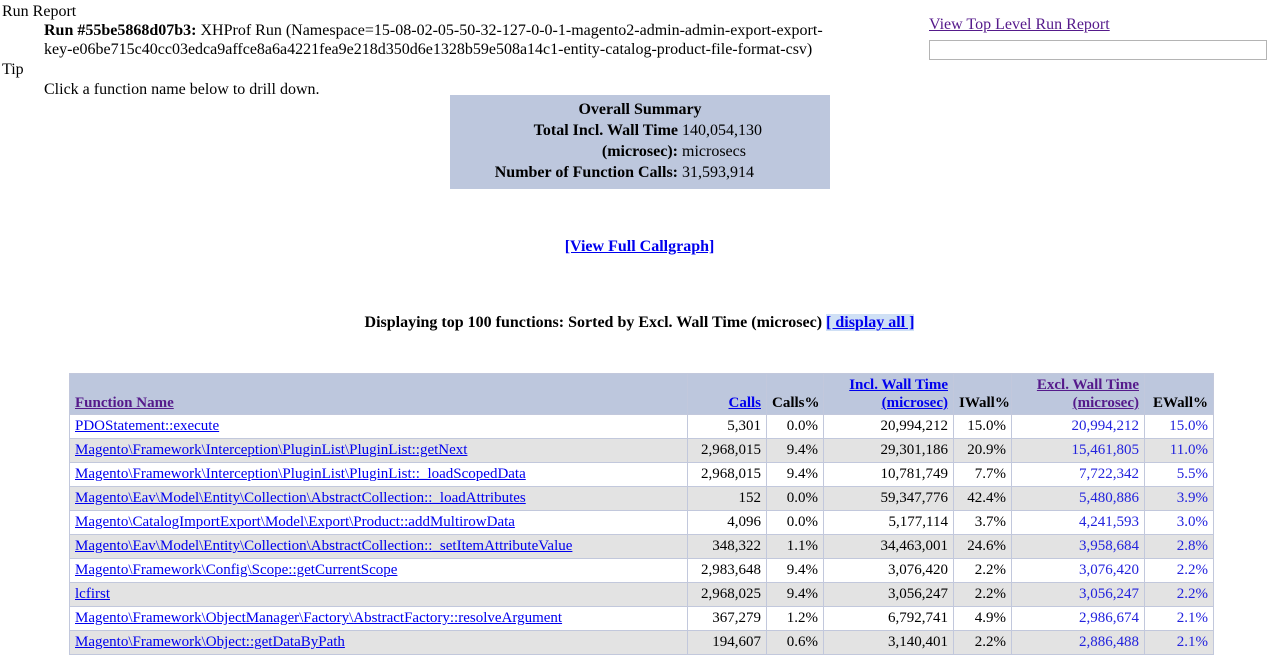 This screenshot has width=1279, height=655. I want to click on cell-excl-wall-time: 2,886,488, so click(1078, 642).